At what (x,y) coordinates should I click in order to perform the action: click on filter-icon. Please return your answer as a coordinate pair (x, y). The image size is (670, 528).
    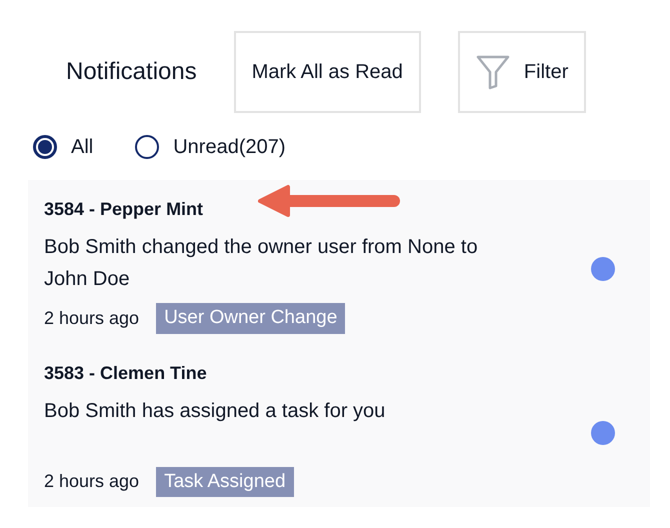
    Looking at the image, I should click on (493, 72).